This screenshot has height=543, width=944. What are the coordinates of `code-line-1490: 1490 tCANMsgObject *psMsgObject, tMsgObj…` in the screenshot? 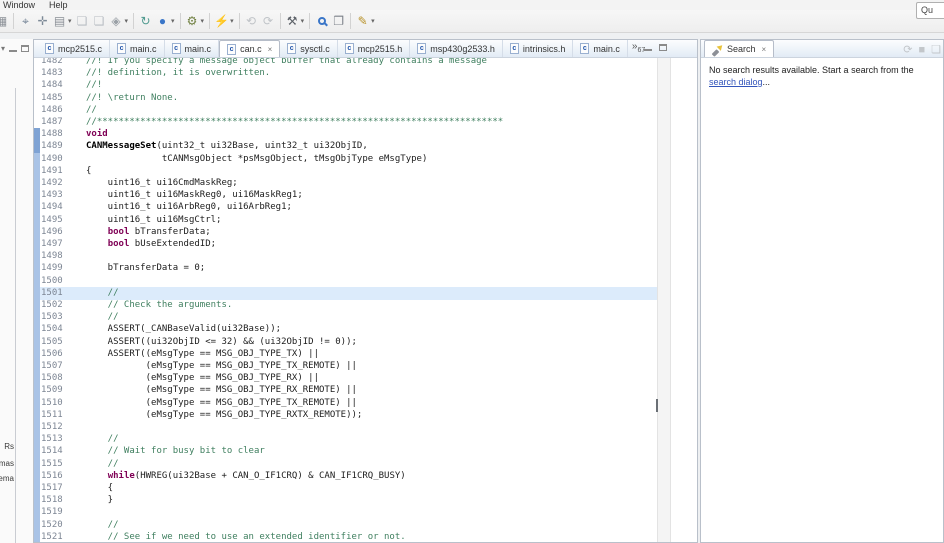 It's located at (365, 159).